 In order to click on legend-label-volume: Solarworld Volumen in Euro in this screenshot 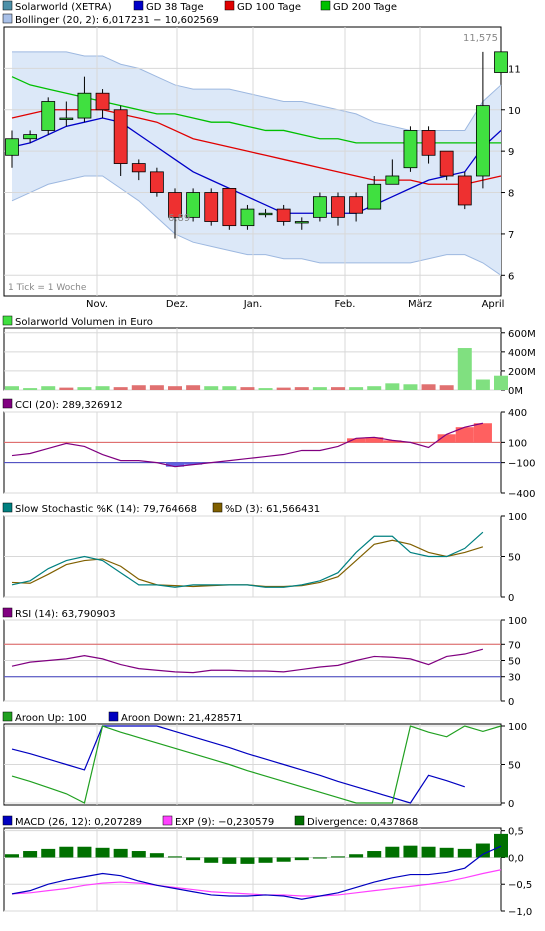, I will do `click(84, 322)`.